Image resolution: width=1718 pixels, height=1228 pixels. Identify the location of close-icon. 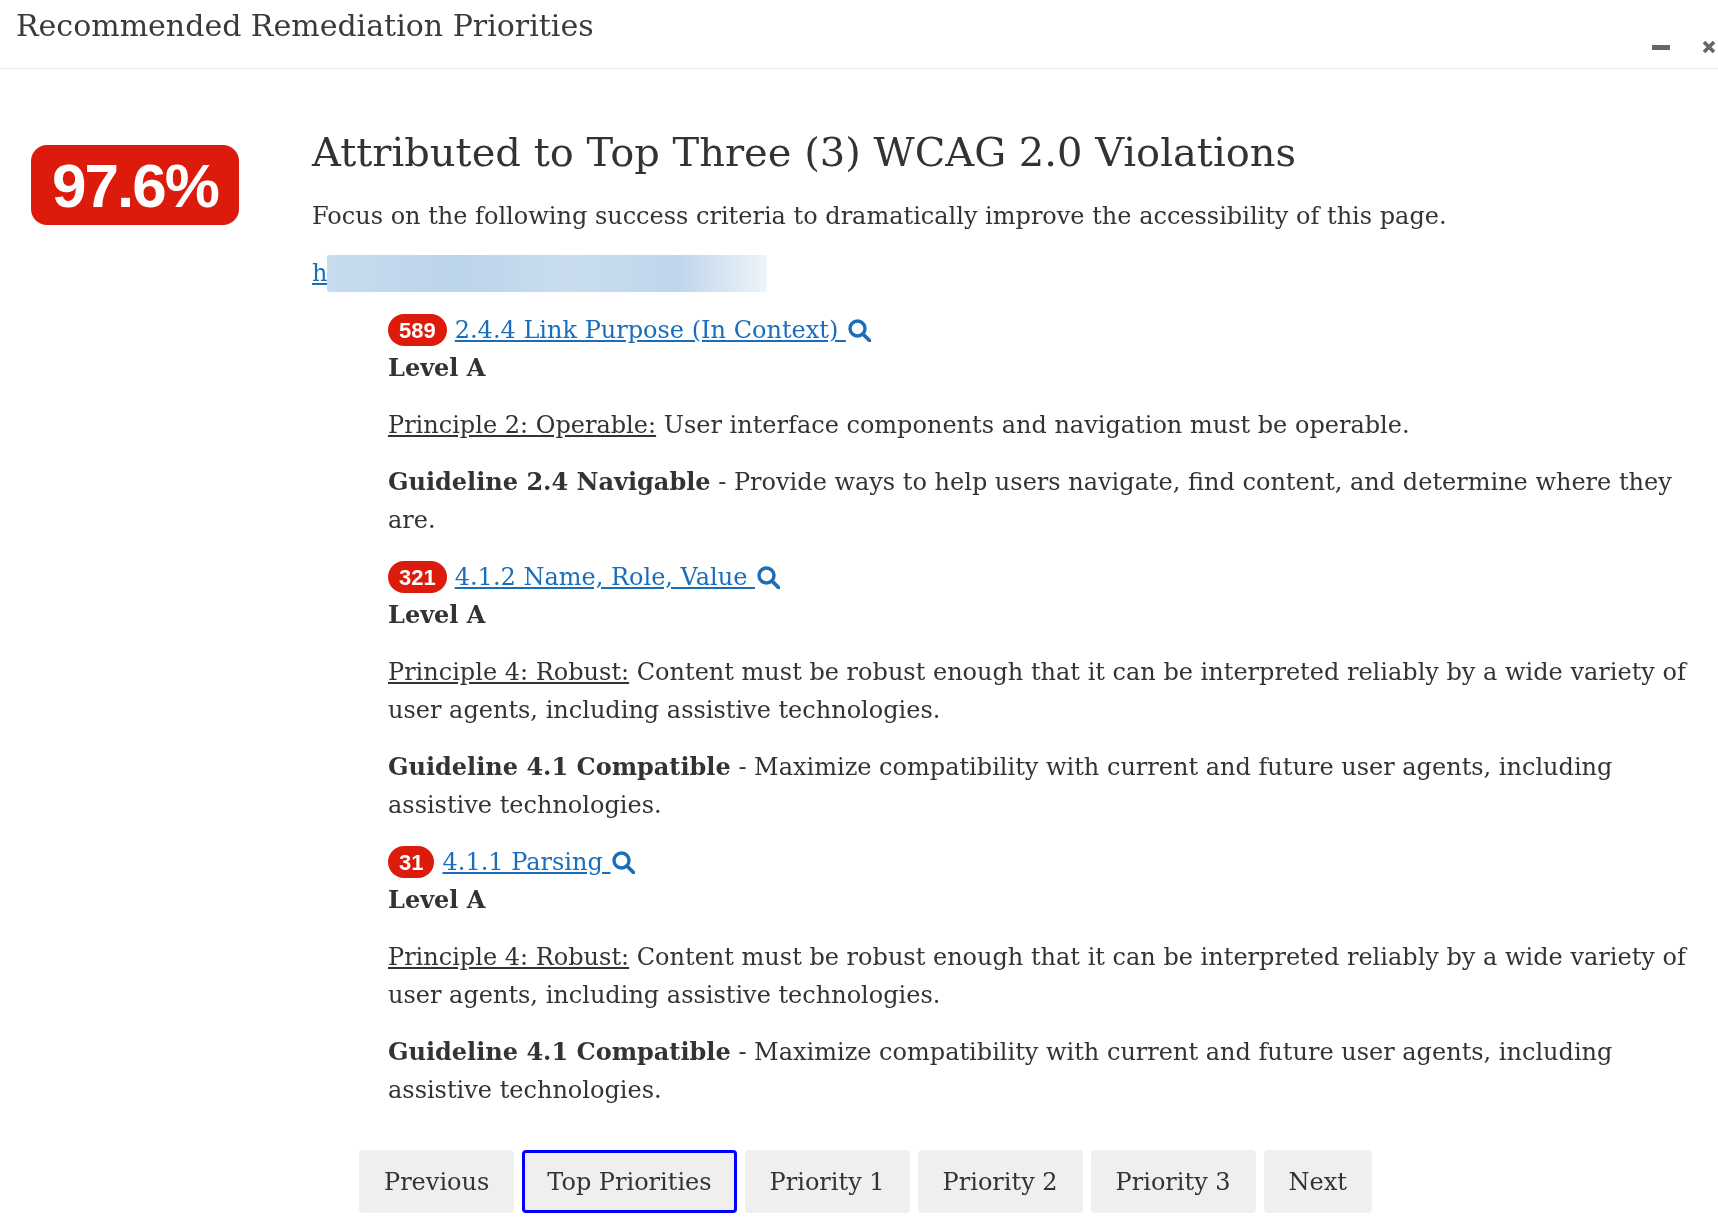
(1709, 47).